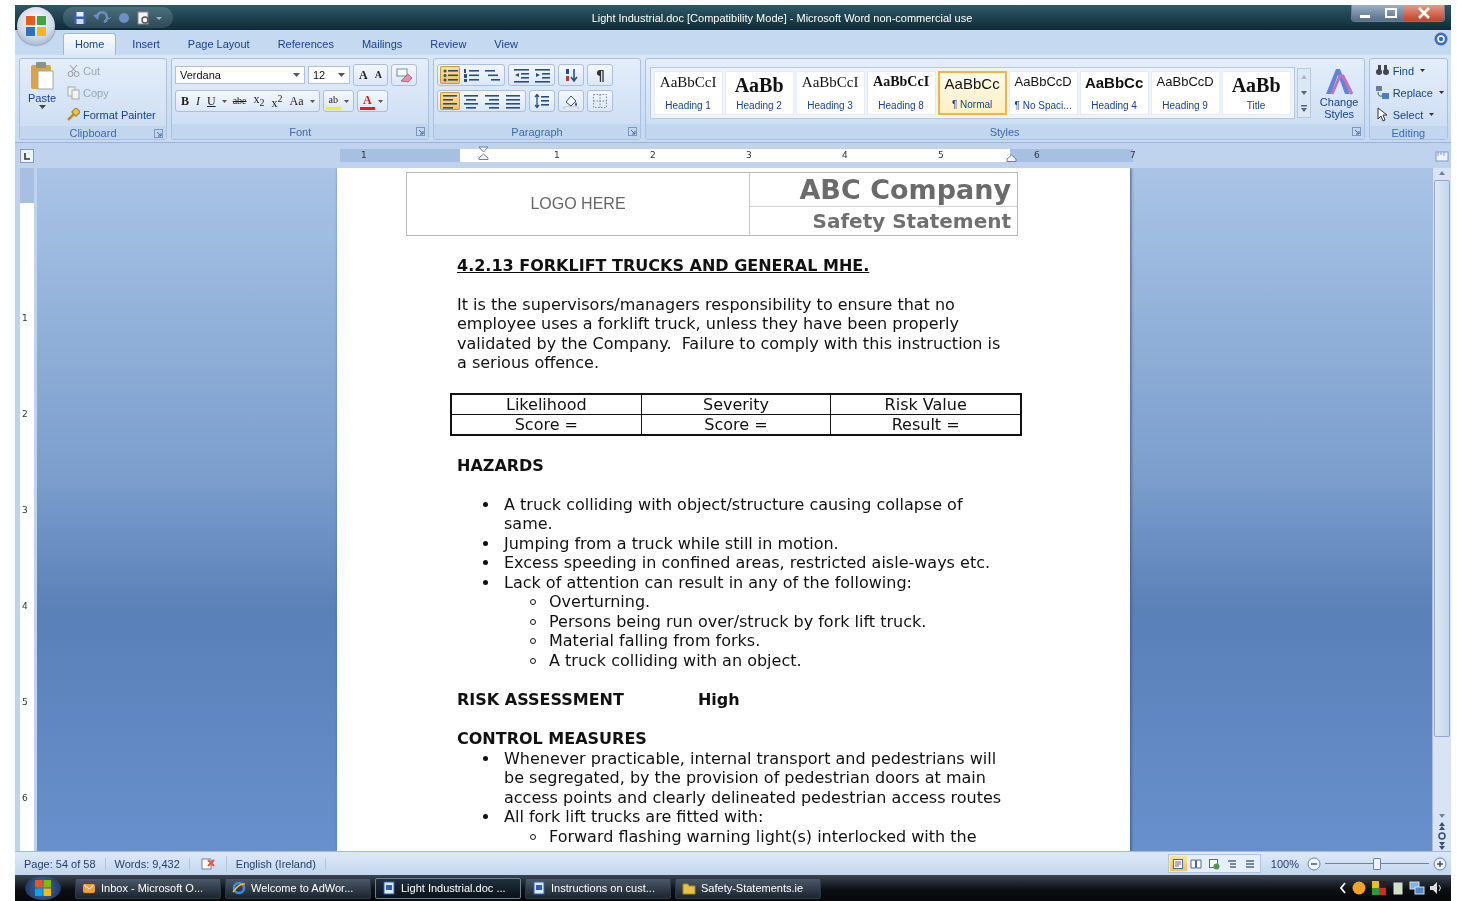 The image size is (1457, 901). Describe the element at coordinates (147, 863) in the screenshot. I see `word-count: Words: 9,432` at that location.